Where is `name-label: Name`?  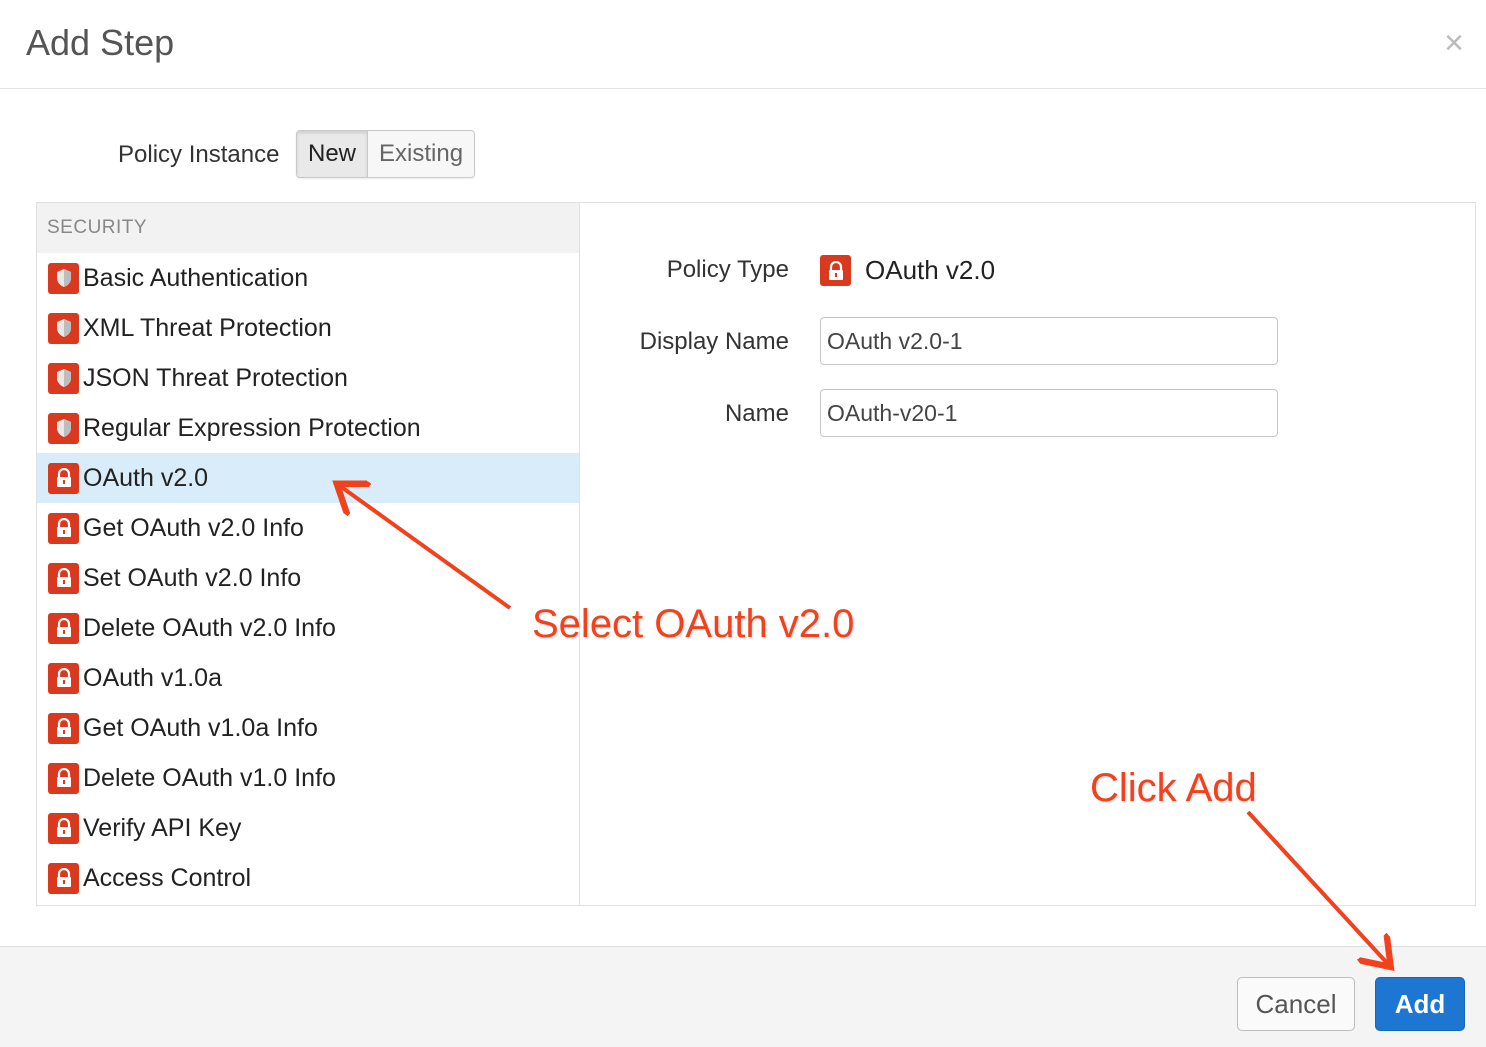
name-label: Name is located at coordinates (756, 413).